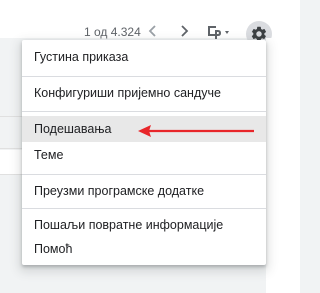 Image resolution: width=320 pixels, height=293 pixels. What do you see at coordinates (184, 31) in the screenshot?
I see `chevron-right-icon` at bounding box center [184, 31].